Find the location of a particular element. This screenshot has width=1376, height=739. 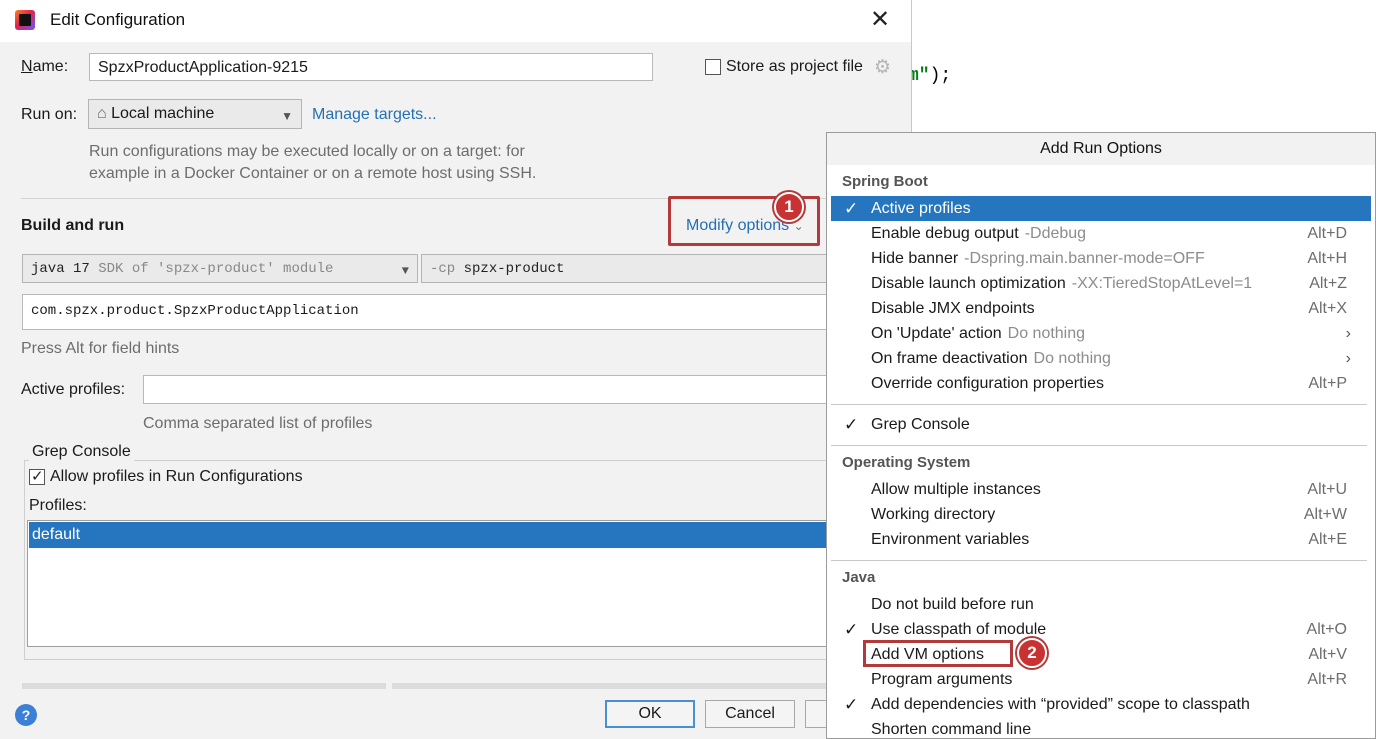

home-icon: ⌂ is located at coordinates (102, 113).